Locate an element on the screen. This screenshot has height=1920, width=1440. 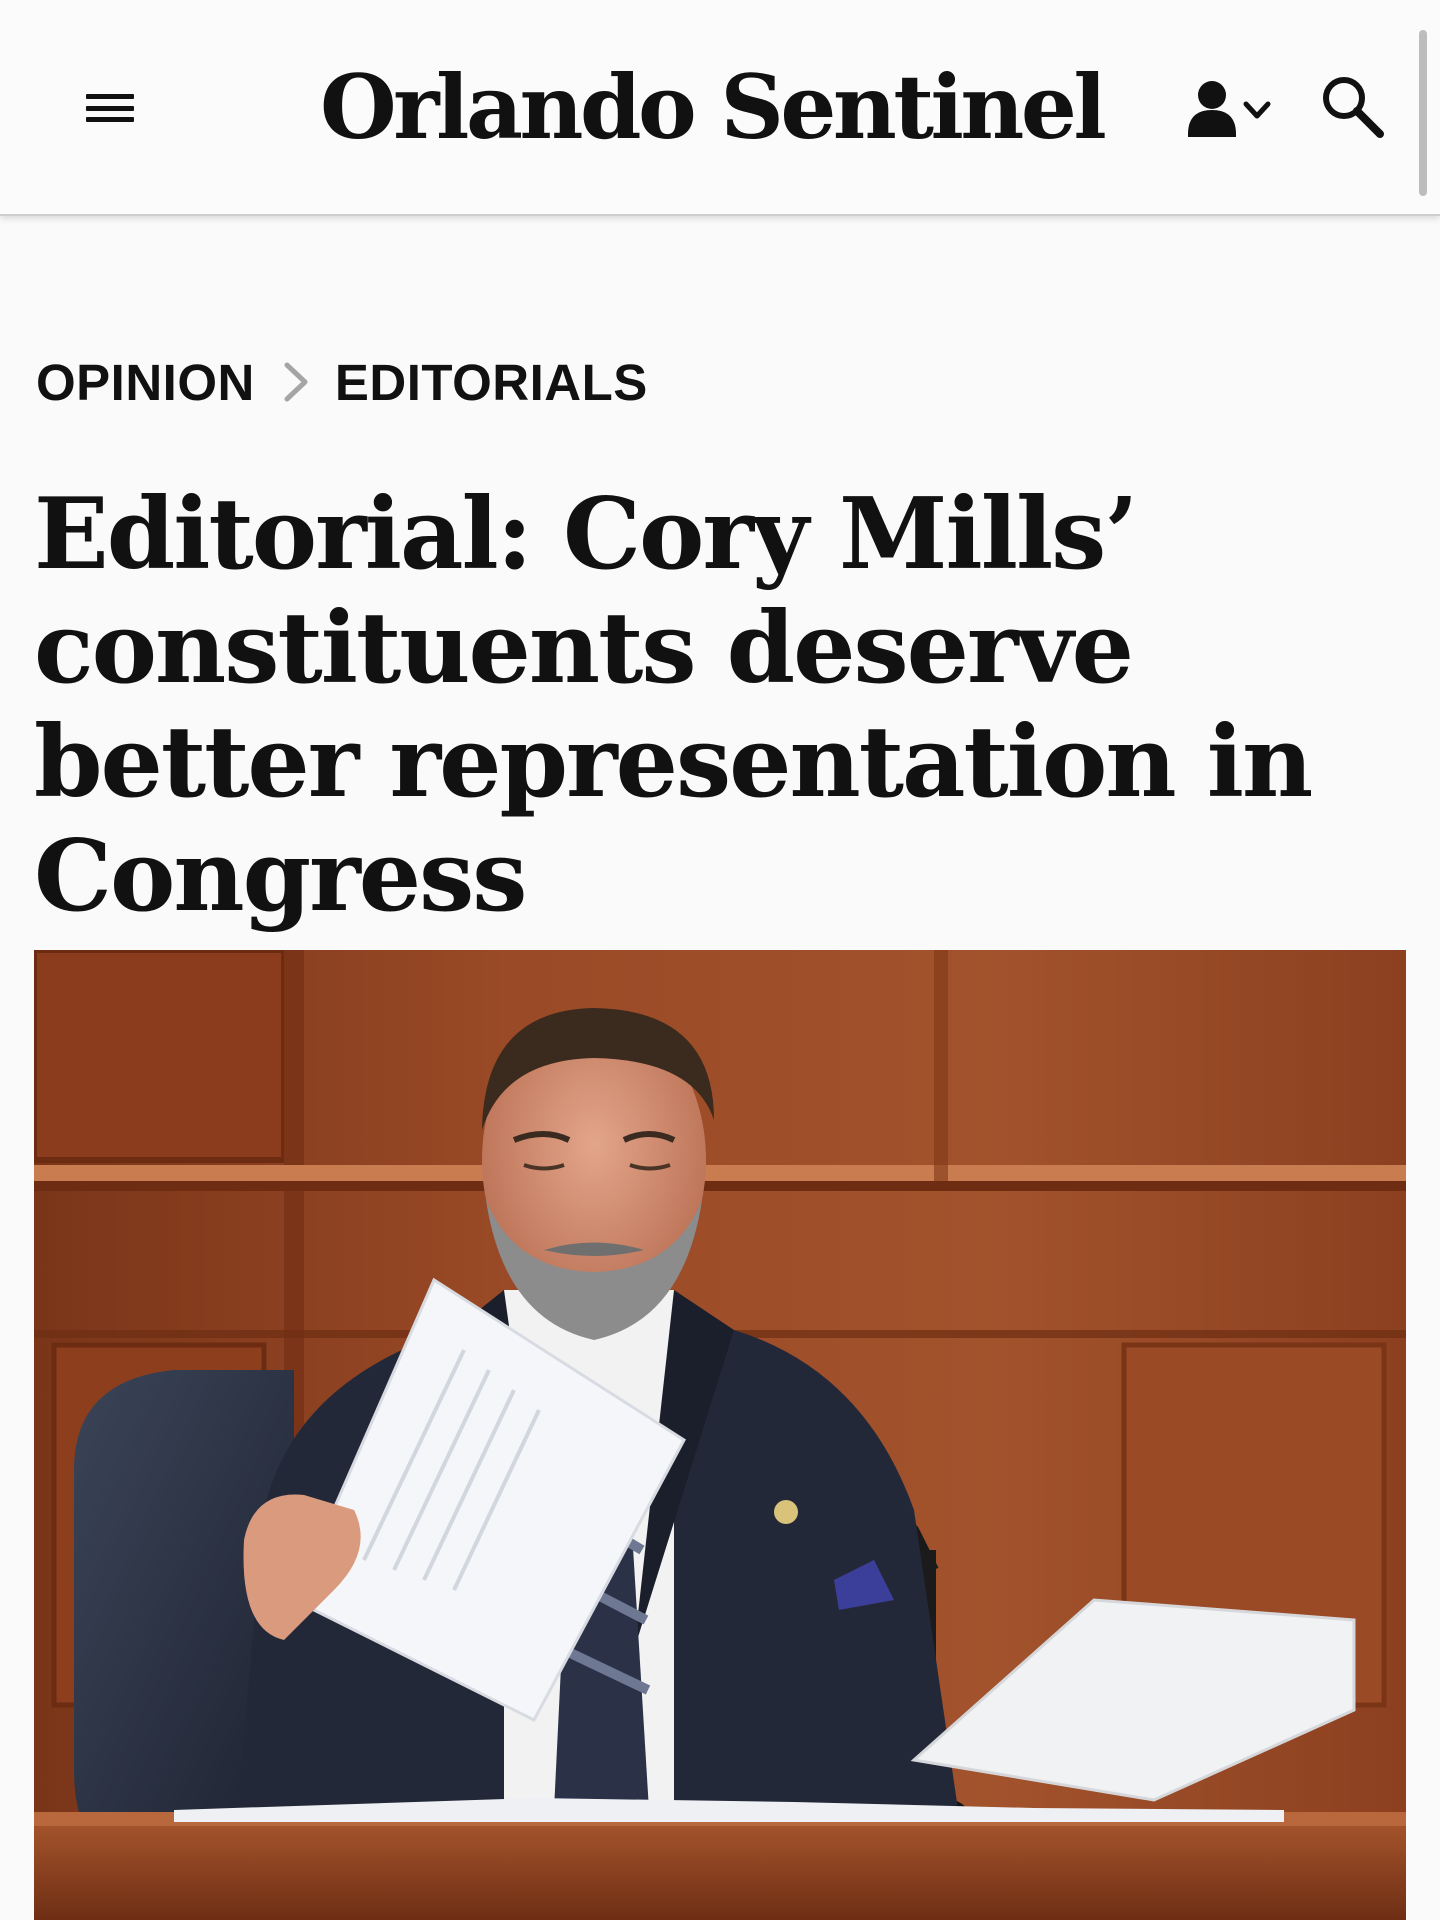
search-button is located at coordinates (1352, 106).